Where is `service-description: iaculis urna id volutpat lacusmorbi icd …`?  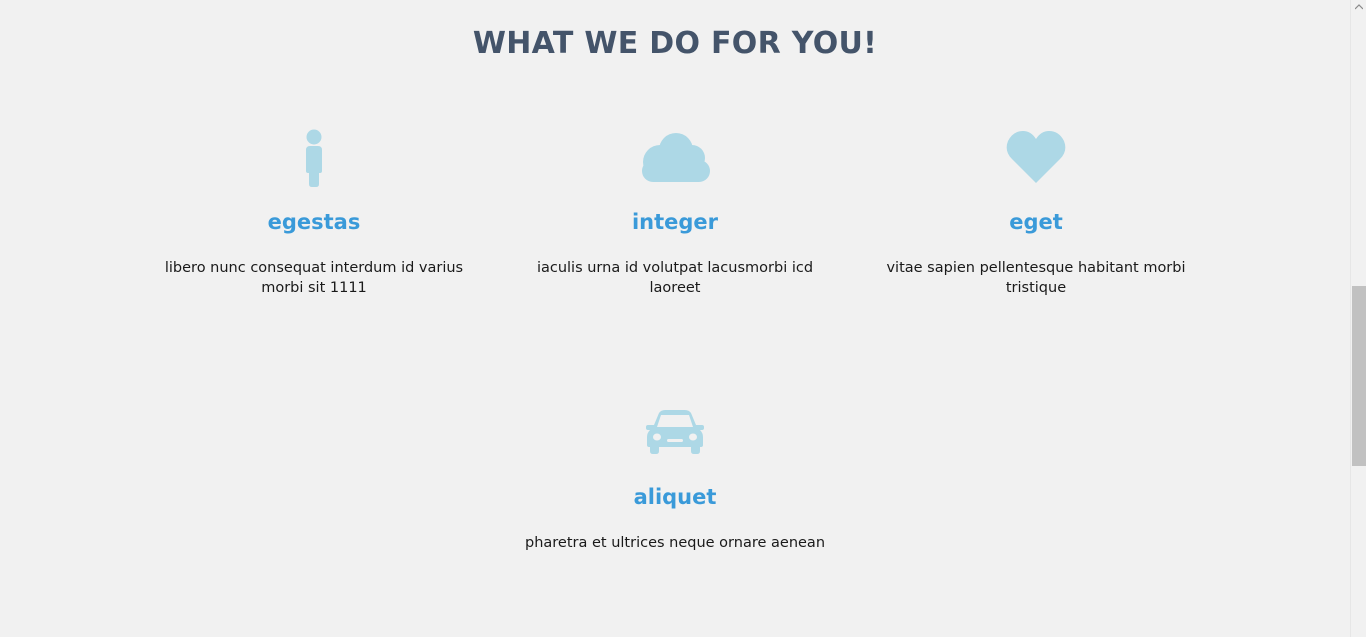 service-description: iaculis urna id volutpat lacusmorbi icd … is located at coordinates (675, 278).